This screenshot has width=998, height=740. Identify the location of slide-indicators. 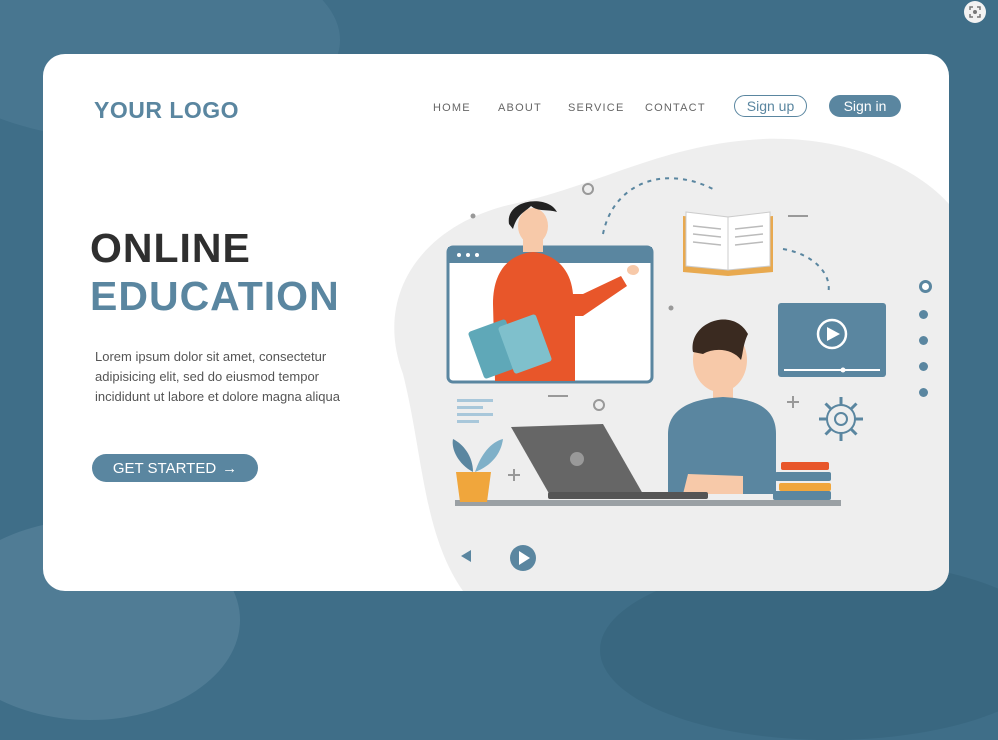
(925, 347).